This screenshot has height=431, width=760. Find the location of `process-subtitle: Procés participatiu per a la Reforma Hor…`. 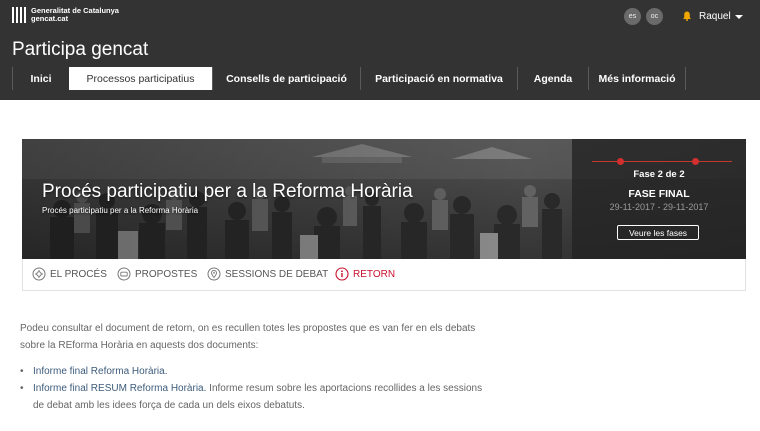

process-subtitle: Procés participatiu per a la Reforma Hor… is located at coordinates (120, 210).